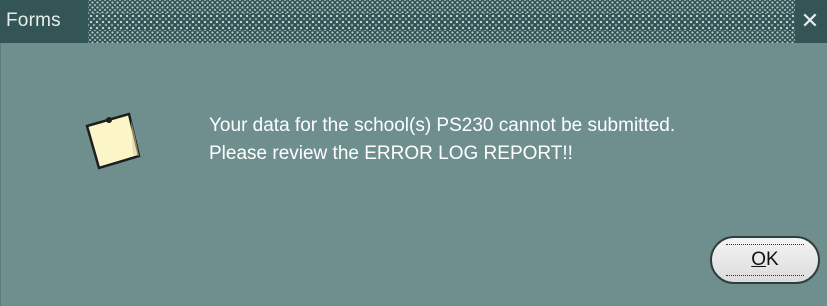  I want to click on window-title: Forms, so click(33, 20).